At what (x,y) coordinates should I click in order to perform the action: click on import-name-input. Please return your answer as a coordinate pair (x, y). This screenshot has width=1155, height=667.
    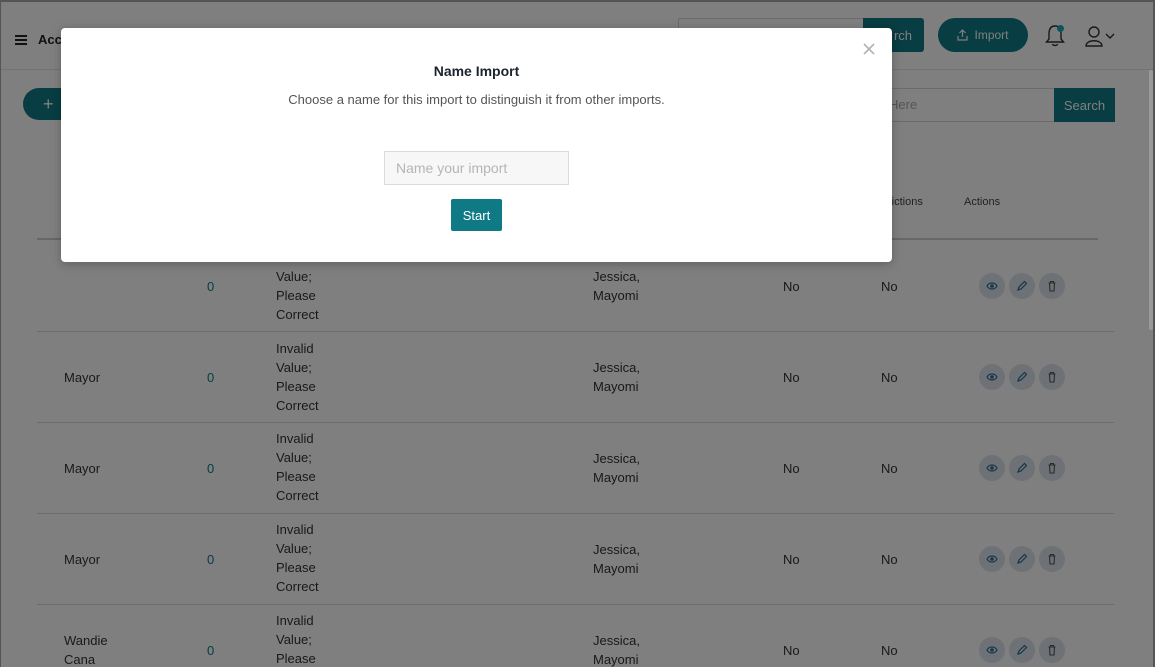
    Looking at the image, I should click on (476, 168).